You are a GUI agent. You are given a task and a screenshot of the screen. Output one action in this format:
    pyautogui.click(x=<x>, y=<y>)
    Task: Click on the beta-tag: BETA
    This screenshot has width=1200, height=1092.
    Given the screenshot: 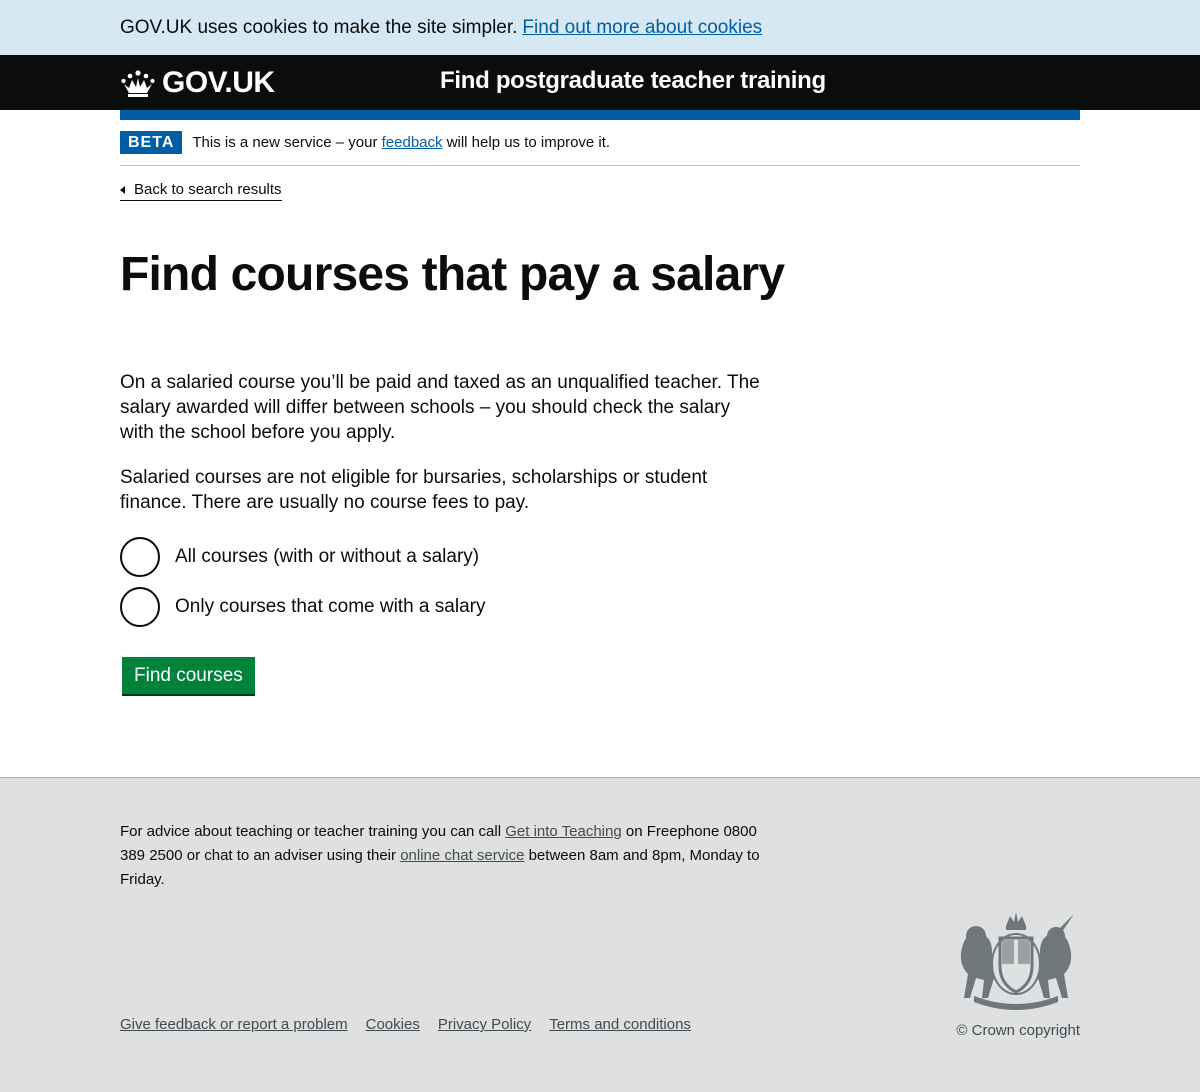 What is the action you would take?
    pyautogui.click(x=151, y=142)
    